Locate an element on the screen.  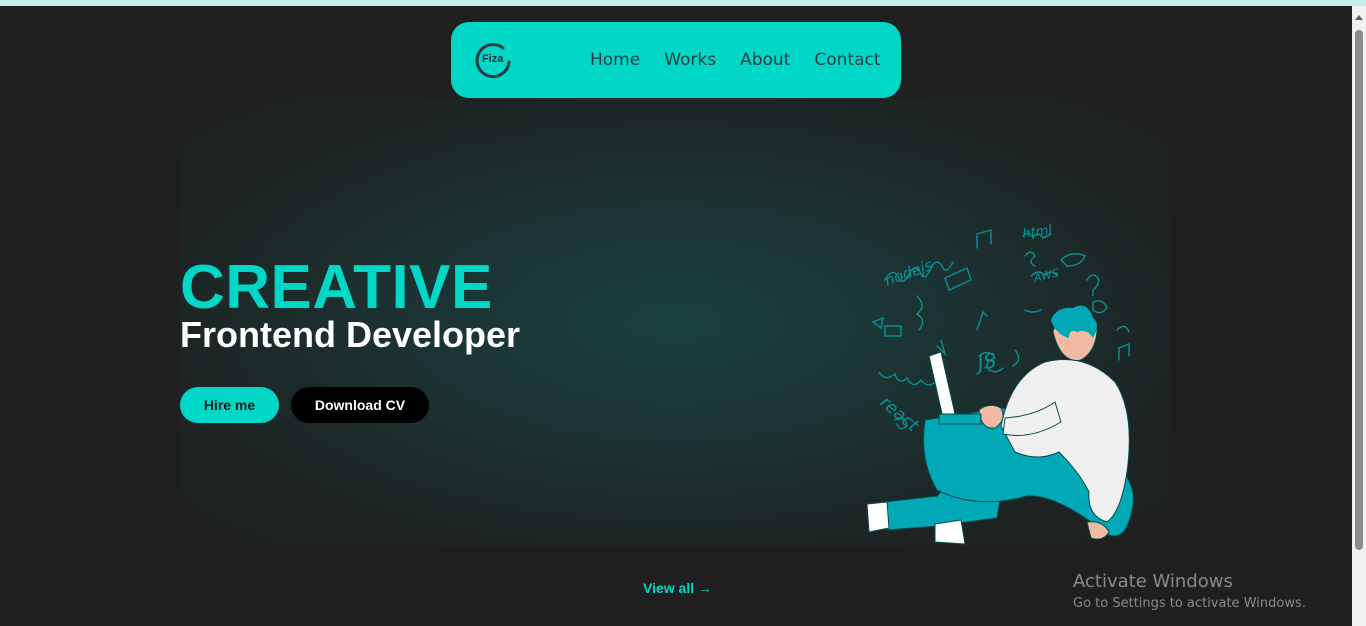
navbar: Fiza Home Works About Contact is located at coordinates (676, 60).